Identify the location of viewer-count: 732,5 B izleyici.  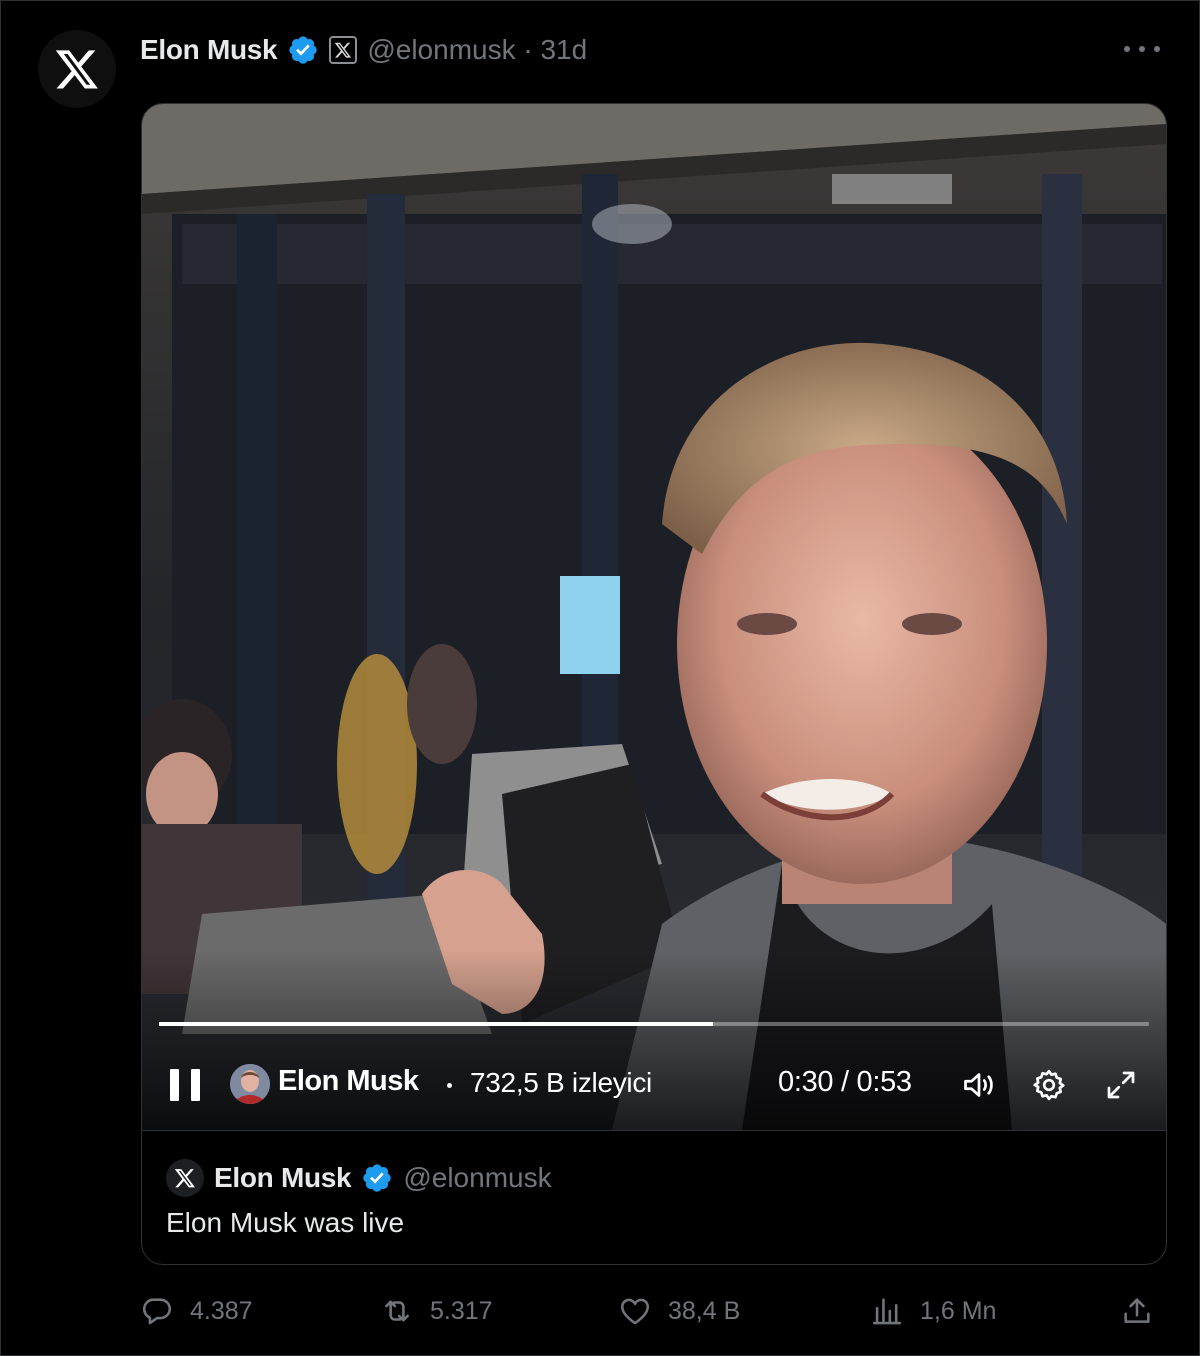
(561, 1082).